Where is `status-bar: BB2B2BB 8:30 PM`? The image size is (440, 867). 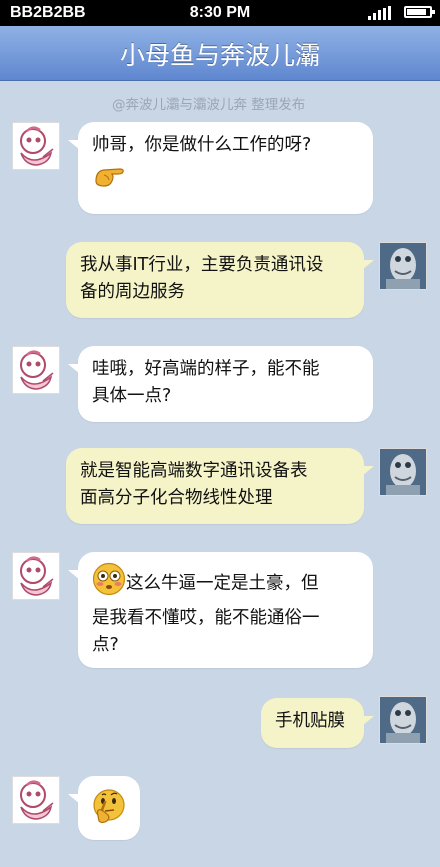 status-bar: BB2B2BB 8:30 PM is located at coordinates (220, 13).